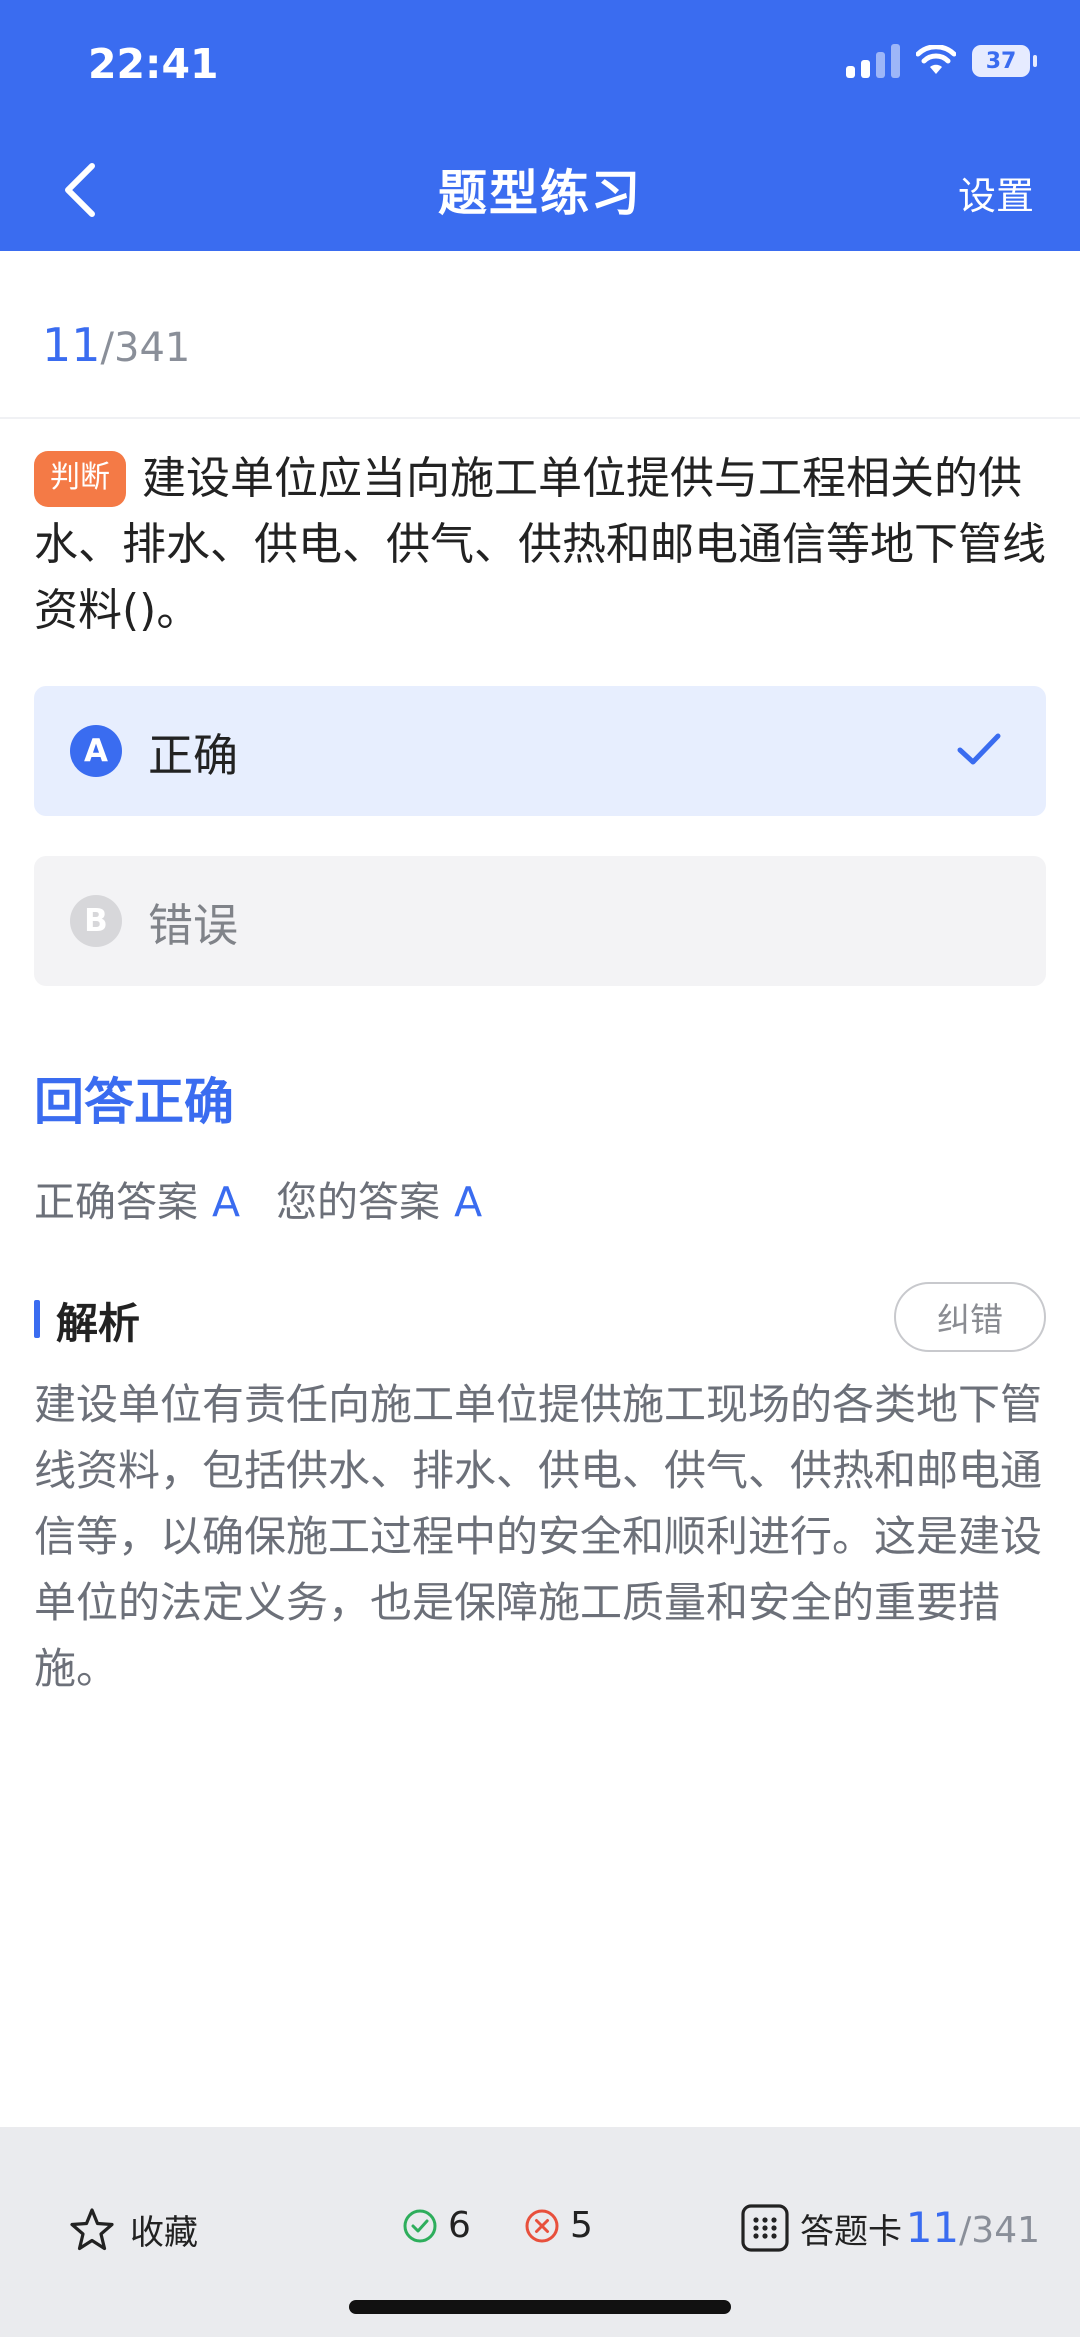 The height and width of the screenshot is (2337, 1080). Describe the element at coordinates (71, 345) in the screenshot. I see `progress-current: 11` at that location.